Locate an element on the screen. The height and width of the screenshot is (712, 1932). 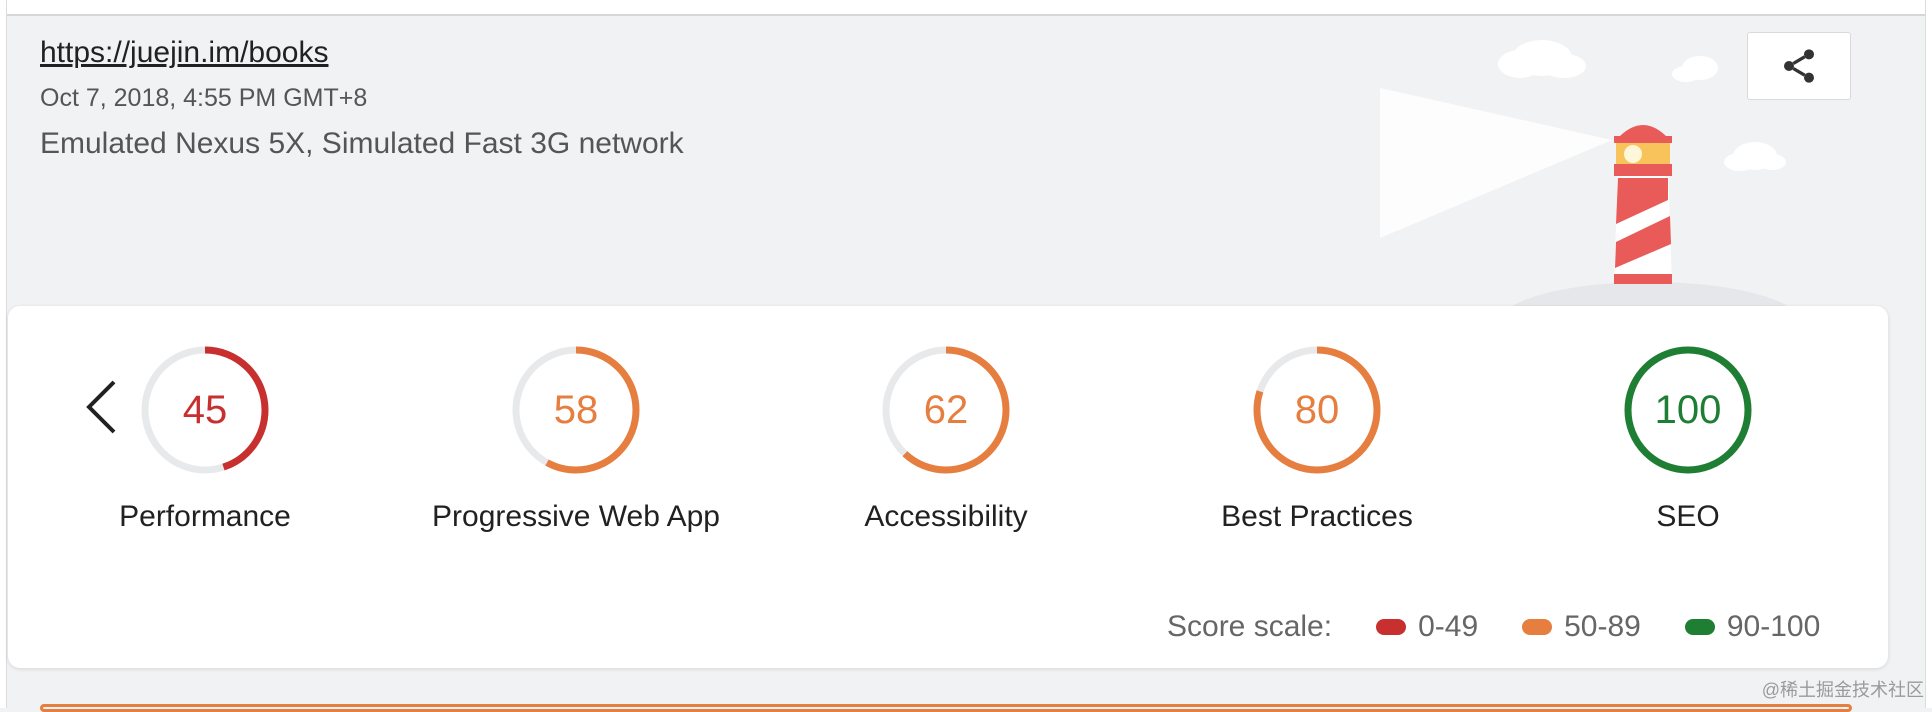
score-gauge-accessibility: 62 Accessibility is located at coordinates (946, 437).